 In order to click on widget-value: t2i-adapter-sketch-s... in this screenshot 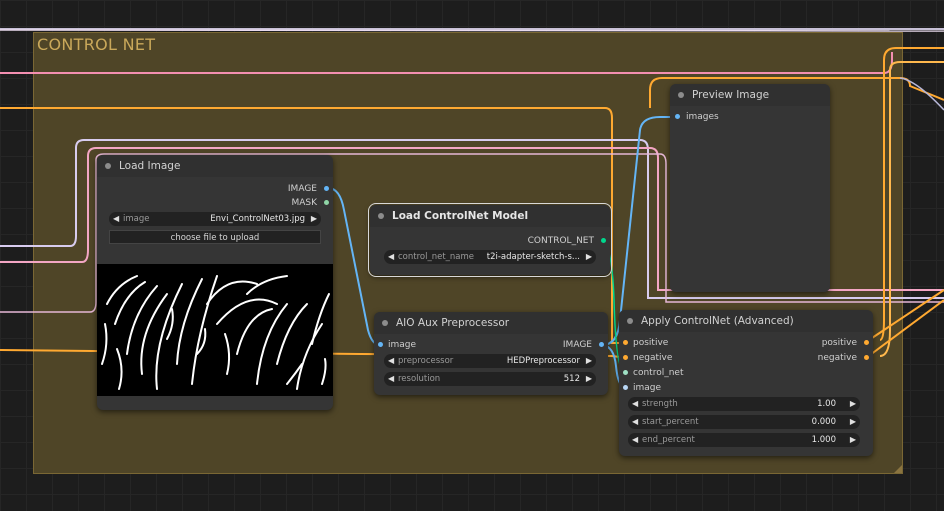, I will do `click(533, 257)`.